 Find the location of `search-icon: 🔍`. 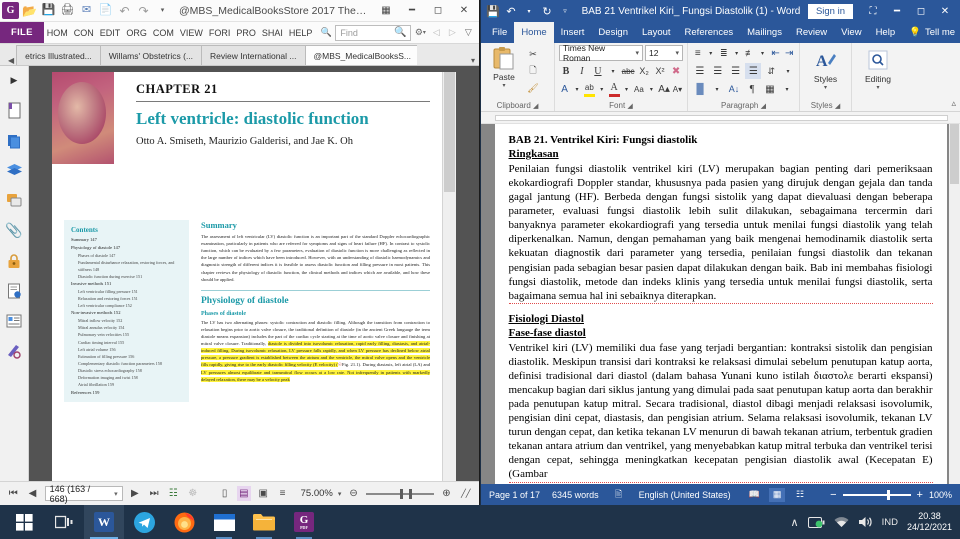

search-icon: 🔍 is located at coordinates (400, 32).